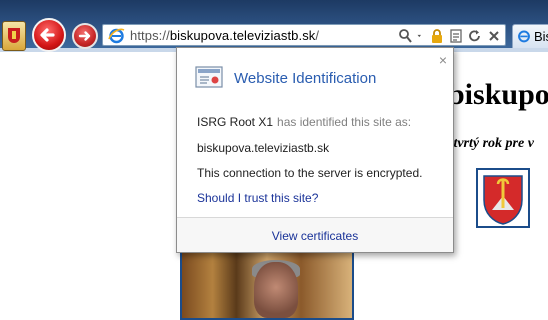 This screenshot has width=548, height=320. I want to click on issuer-line: ISRG Root X1 has identified this site as:, so click(304, 122).